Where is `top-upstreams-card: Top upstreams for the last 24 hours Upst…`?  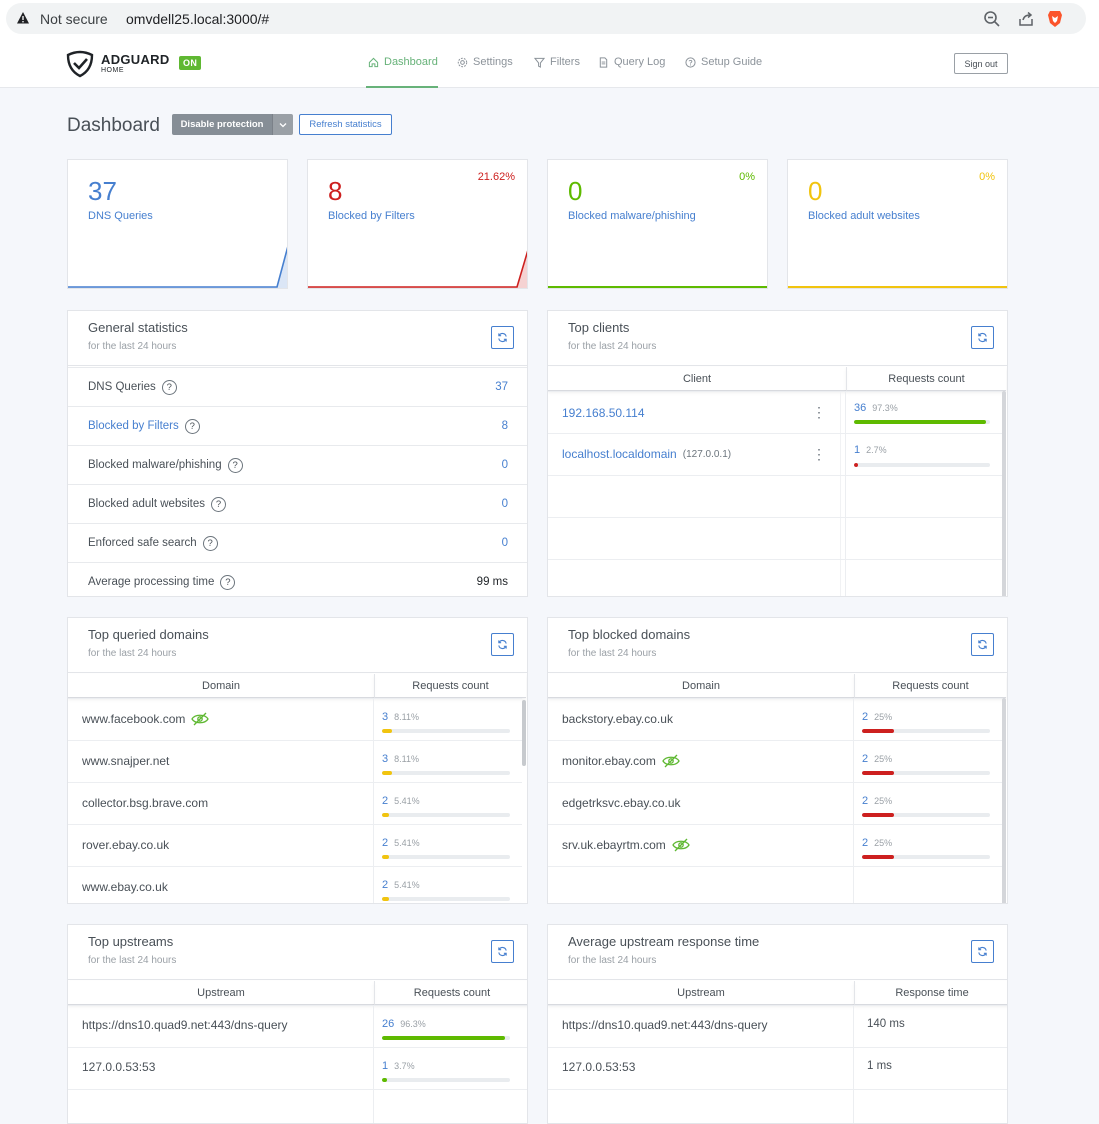 top-upstreams-card: Top upstreams for the last 24 hours Upst… is located at coordinates (297, 1024).